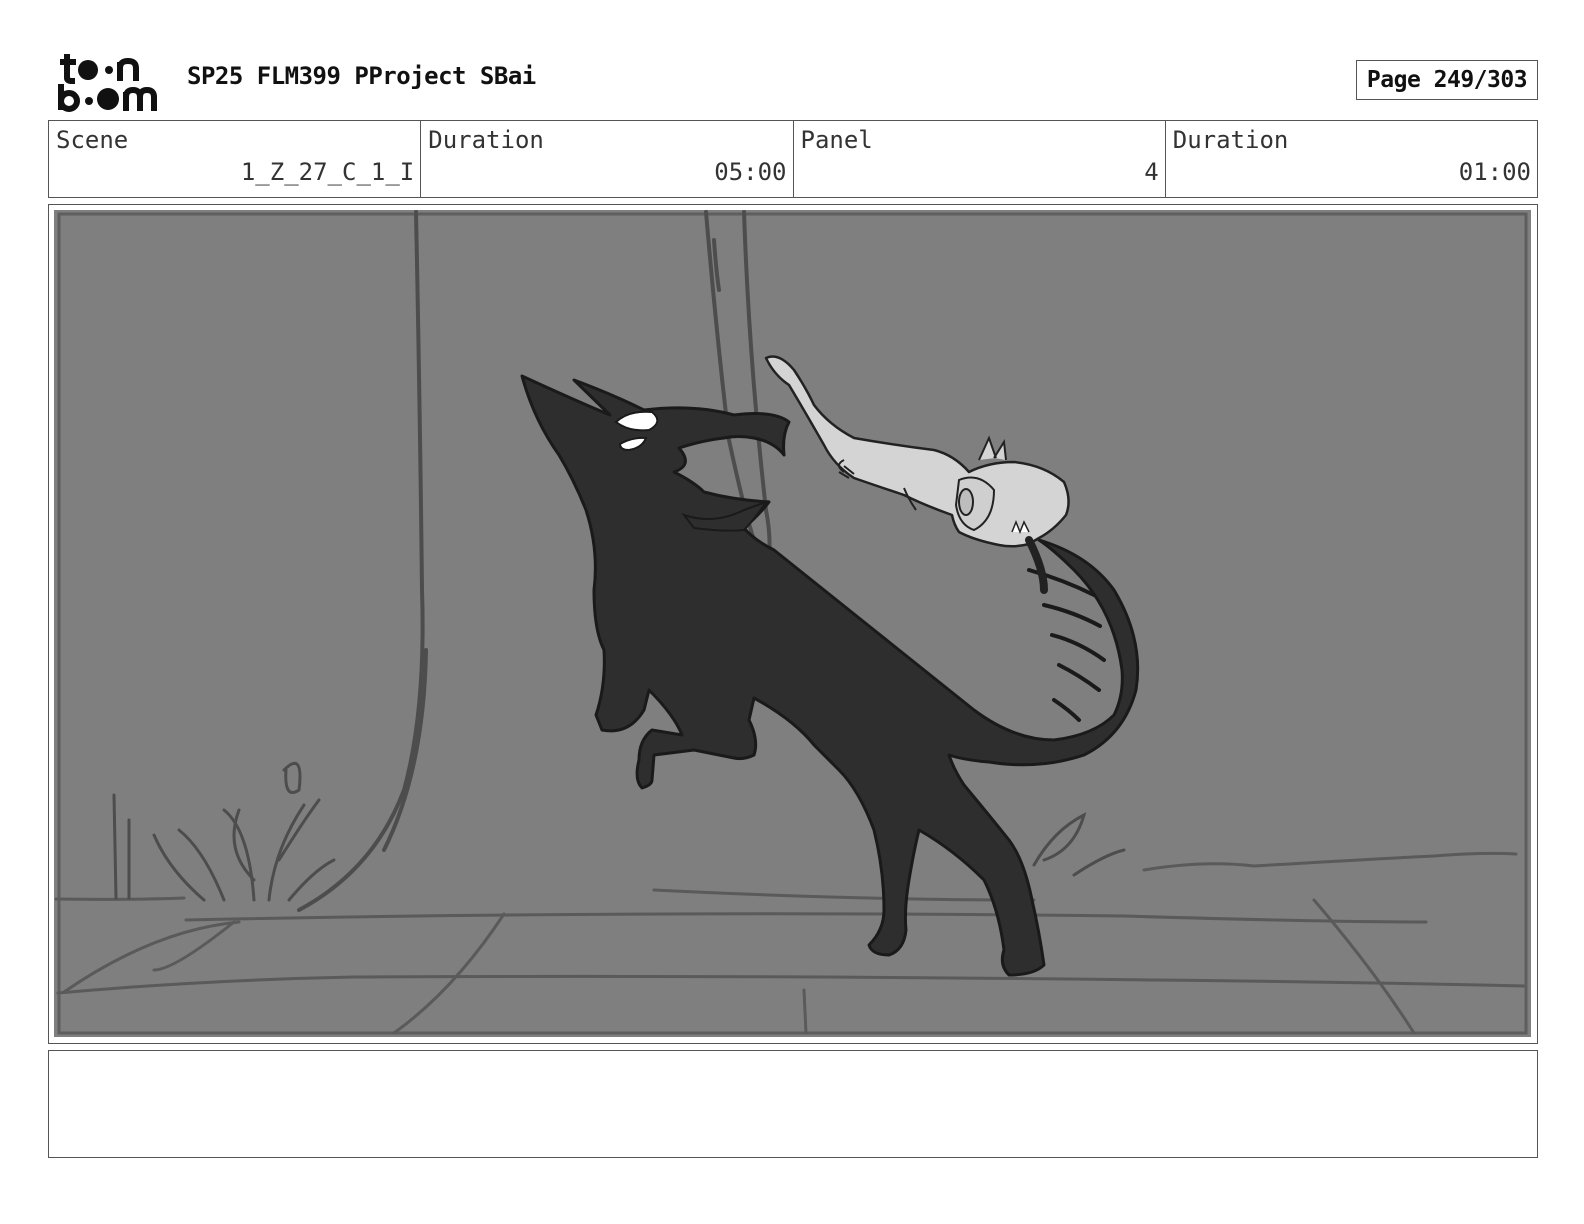 This screenshot has height=1224, width=1584. I want to click on panel-label: Panel, so click(836, 140).